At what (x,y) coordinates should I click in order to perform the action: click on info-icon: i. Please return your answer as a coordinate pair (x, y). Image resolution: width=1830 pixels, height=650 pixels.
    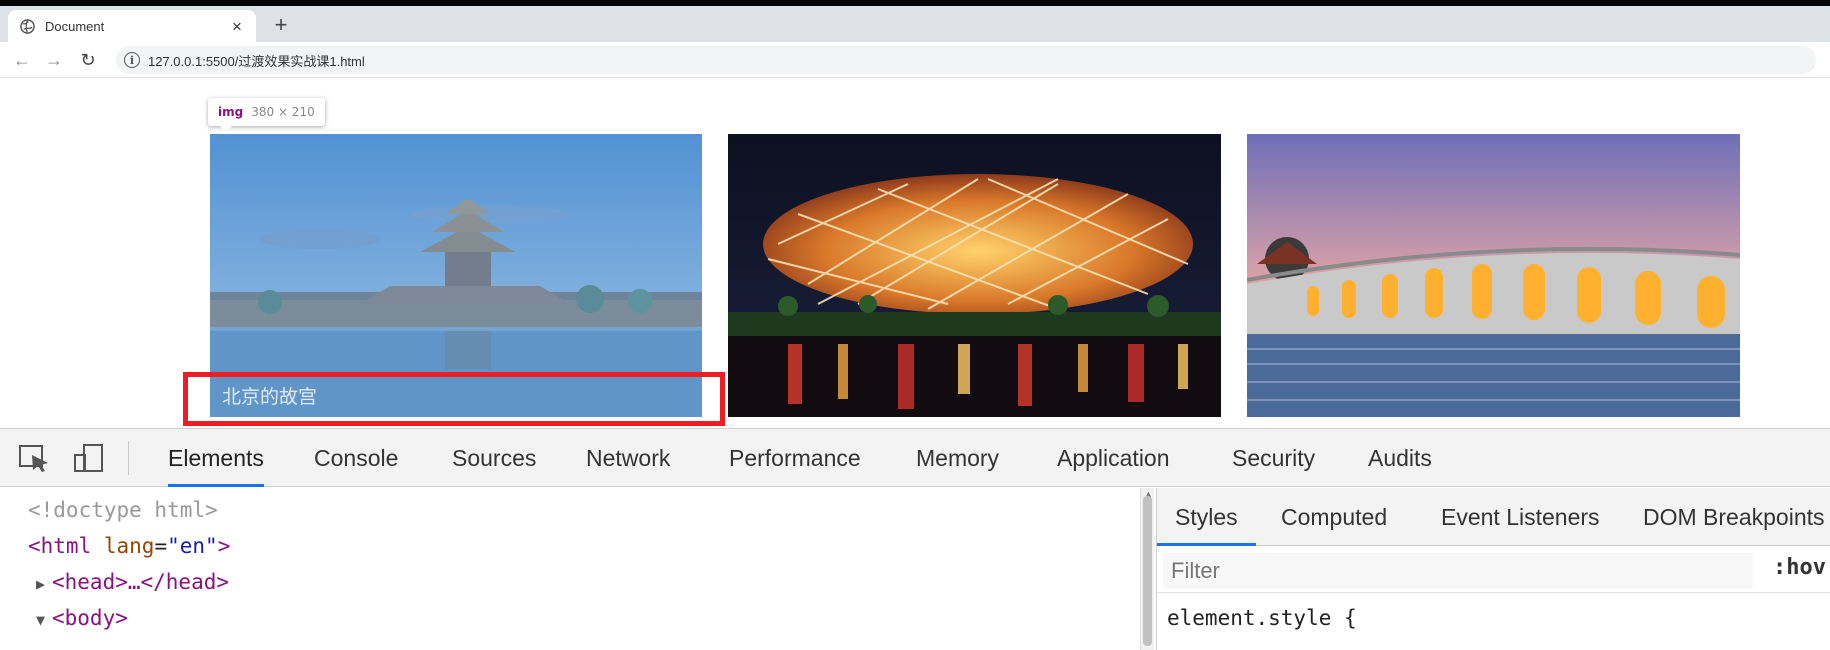
    Looking at the image, I should click on (132, 60).